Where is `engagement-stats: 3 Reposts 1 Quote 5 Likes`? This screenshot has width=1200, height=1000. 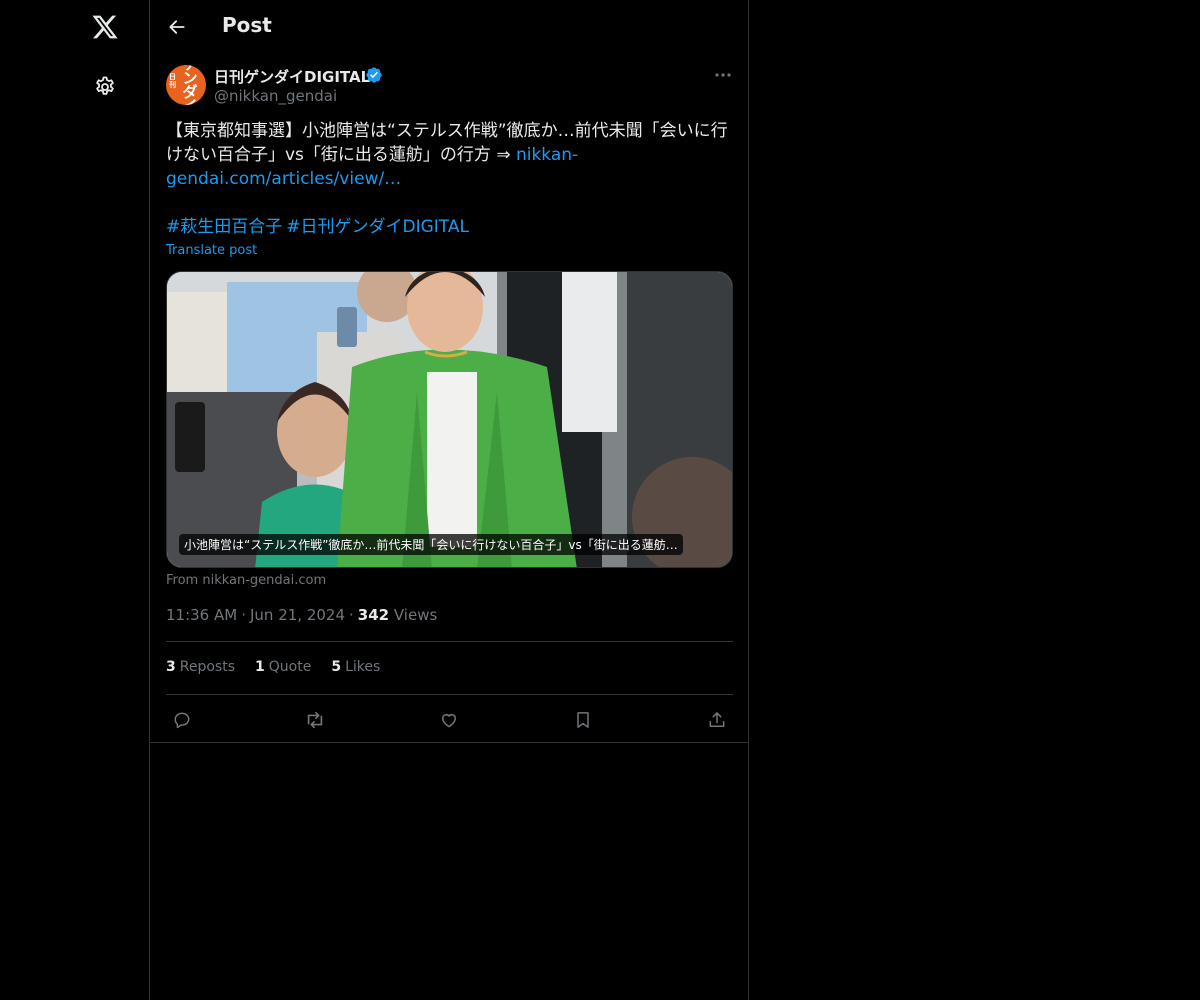 engagement-stats: 3 Reposts 1 Quote 5 Likes is located at coordinates (273, 667).